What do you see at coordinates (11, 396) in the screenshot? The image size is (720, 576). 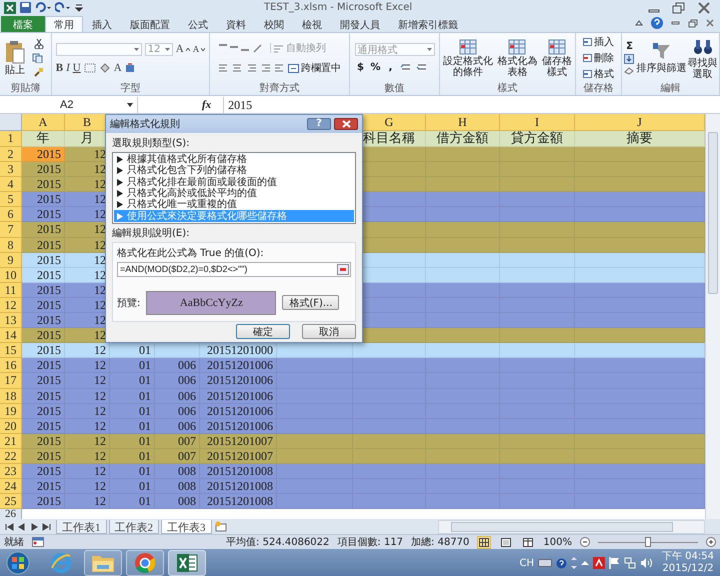 I see `row-header: 18` at bounding box center [11, 396].